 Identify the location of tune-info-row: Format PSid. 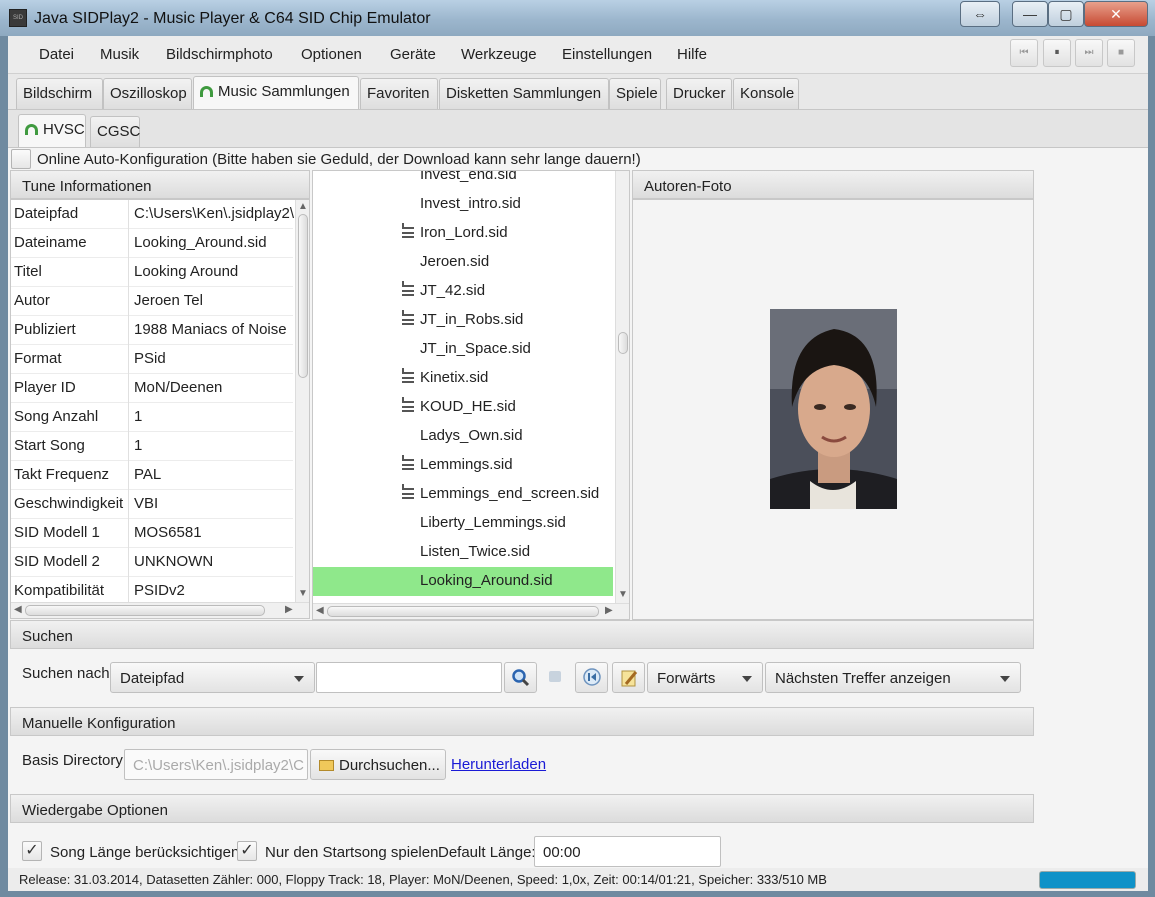
(152, 359).